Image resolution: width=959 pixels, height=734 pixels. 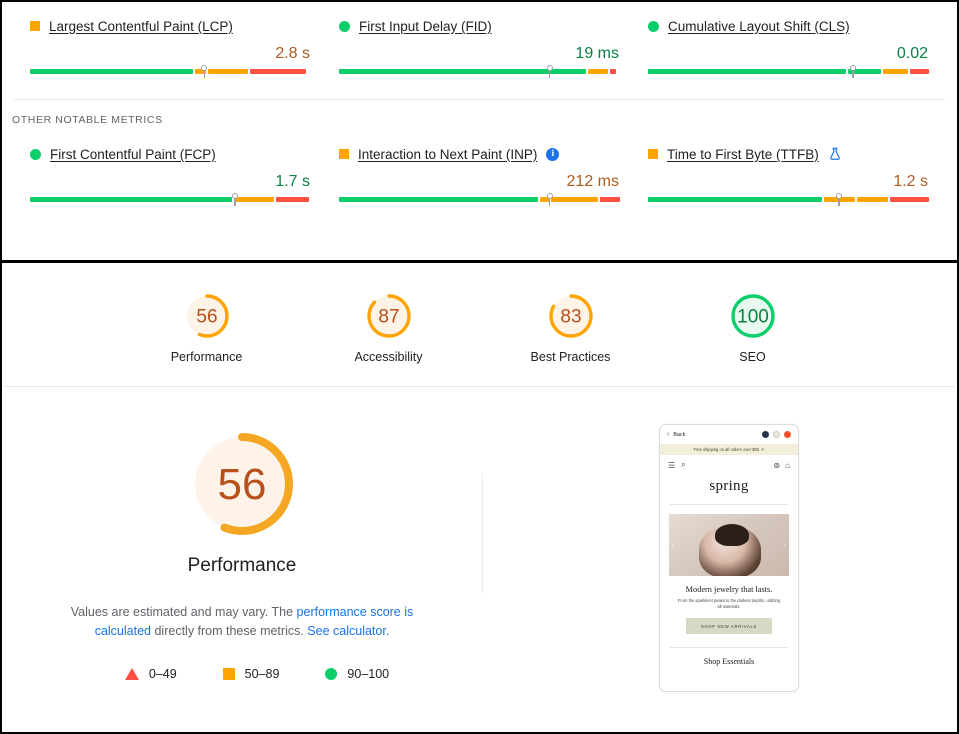 What do you see at coordinates (729, 486) in the screenshot?
I see `preview-logo: spring` at bounding box center [729, 486].